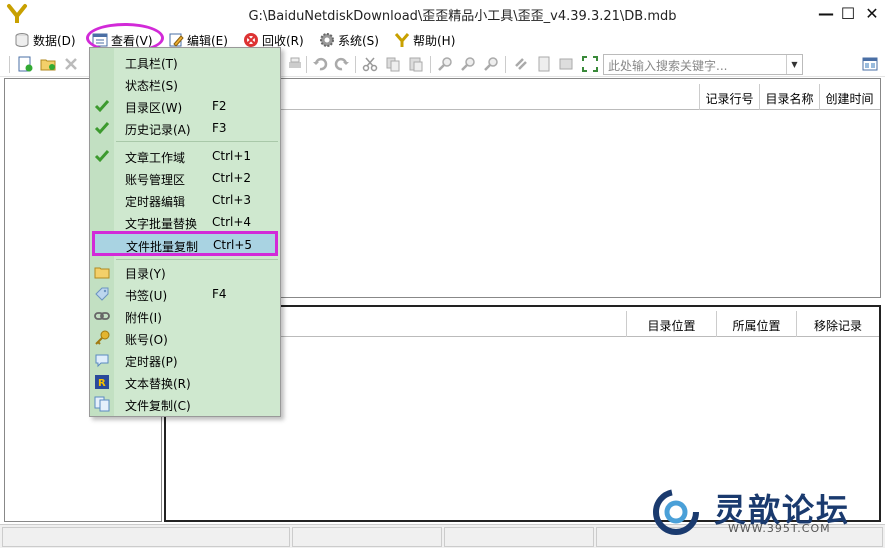 The image size is (885, 548). I want to click on menu-item-batch-text-replace: 文字批量替换 Ctrl+4, so click(185, 222).